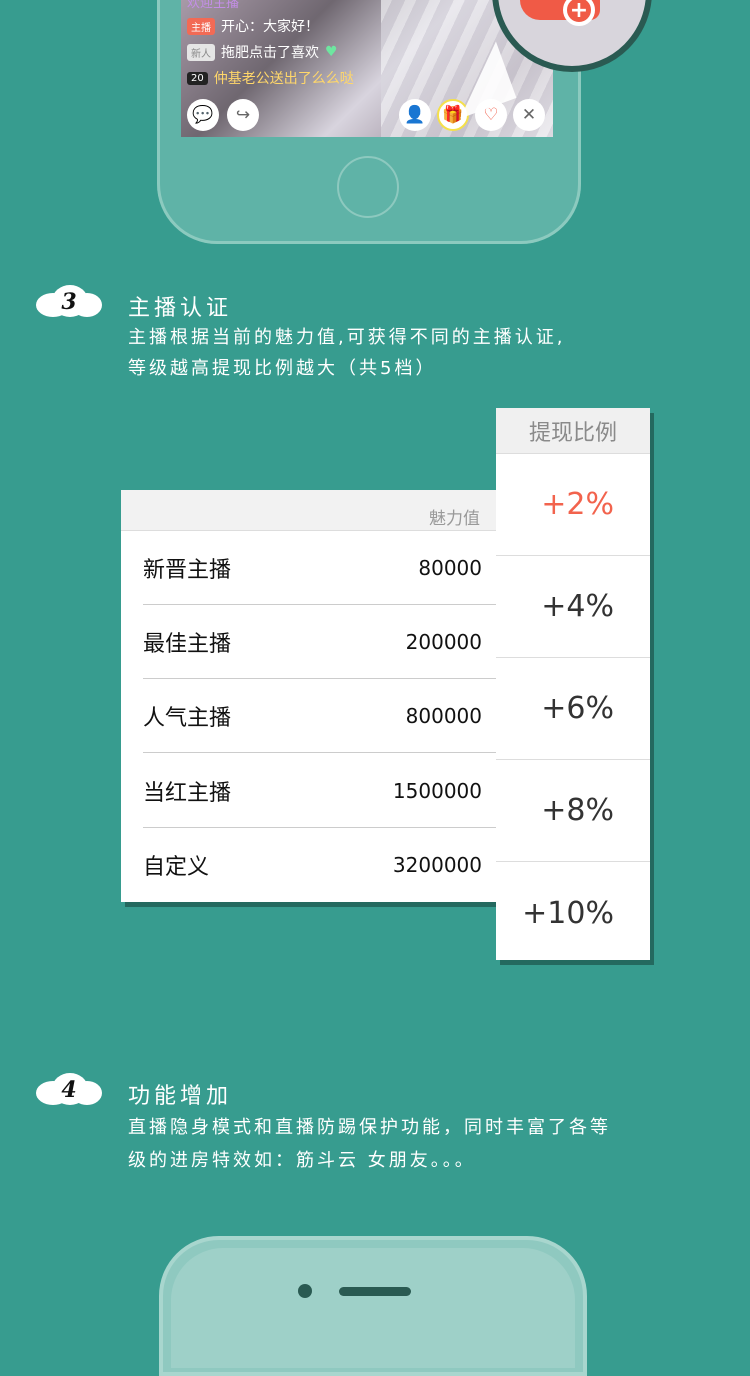 This screenshot has height=1376, width=750. I want to click on section-number: 3, so click(69, 302).